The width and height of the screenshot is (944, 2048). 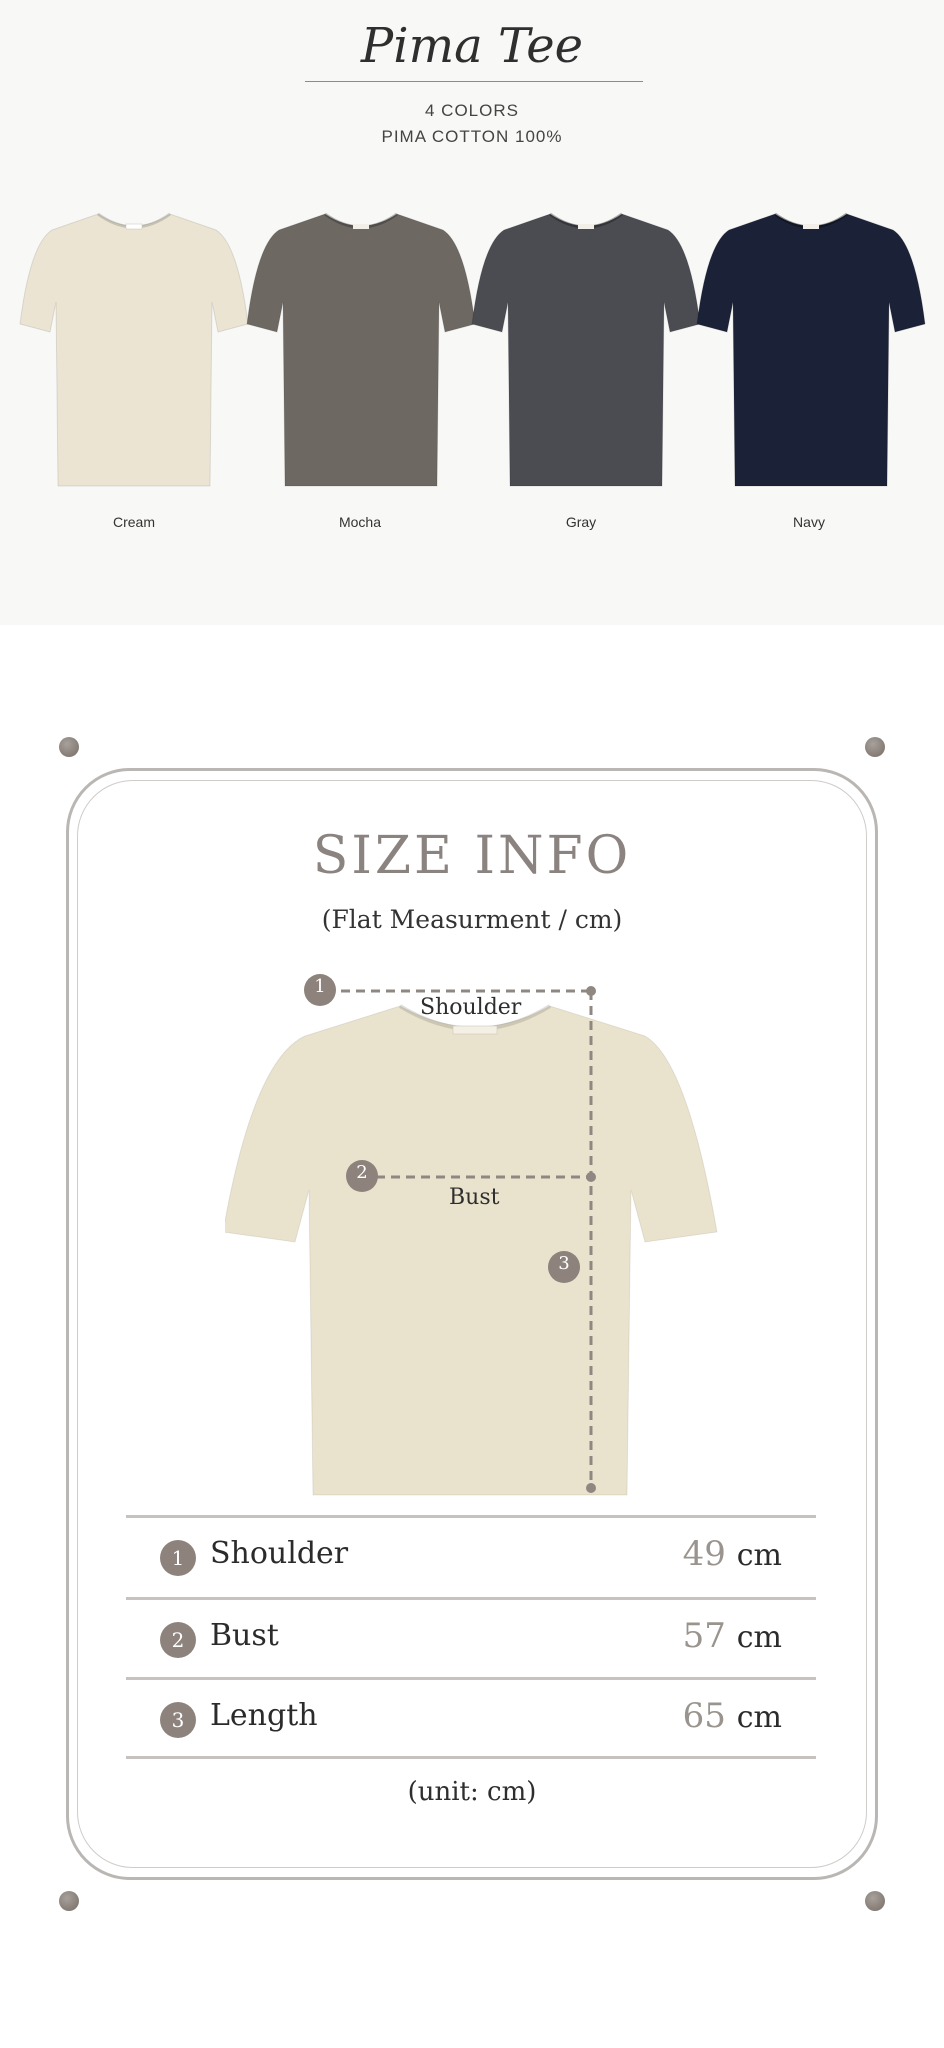 What do you see at coordinates (474, 81) in the screenshot?
I see `title-divider` at bounding box center [474, 81].